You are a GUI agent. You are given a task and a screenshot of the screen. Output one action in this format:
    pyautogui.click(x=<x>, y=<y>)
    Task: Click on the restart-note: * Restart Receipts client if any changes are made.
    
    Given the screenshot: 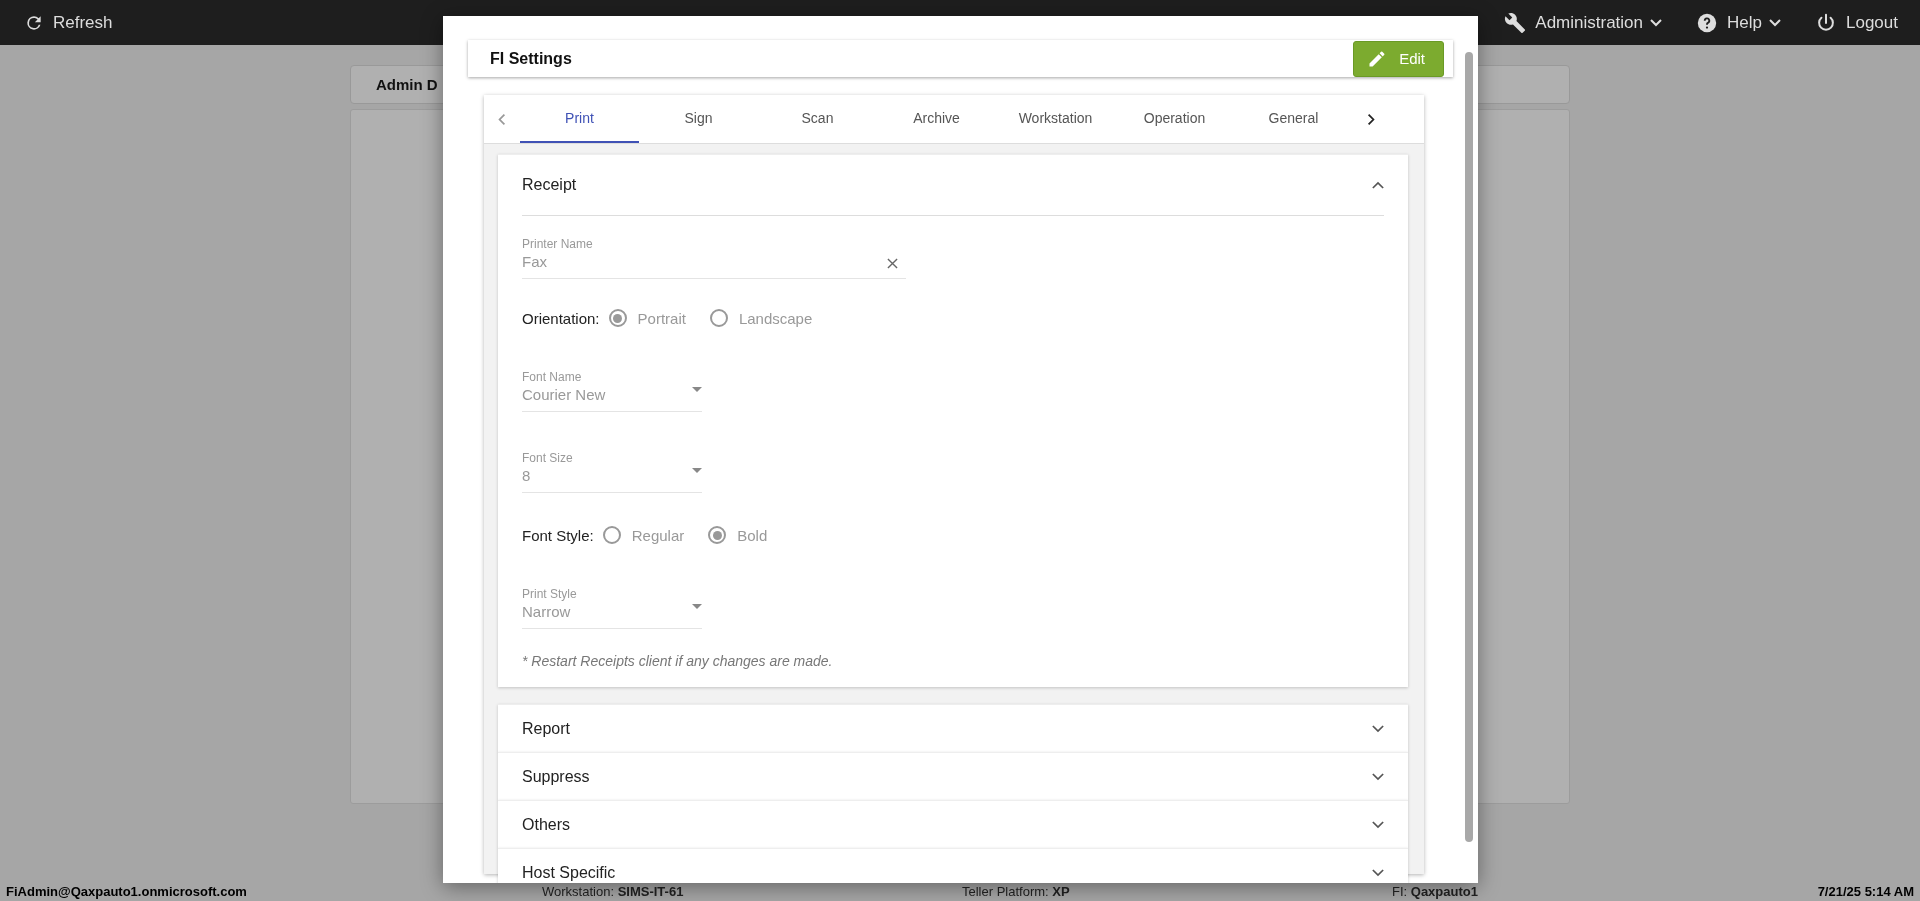 What is the action you would take?
    pyautogui.click(x=678, y=661)
    